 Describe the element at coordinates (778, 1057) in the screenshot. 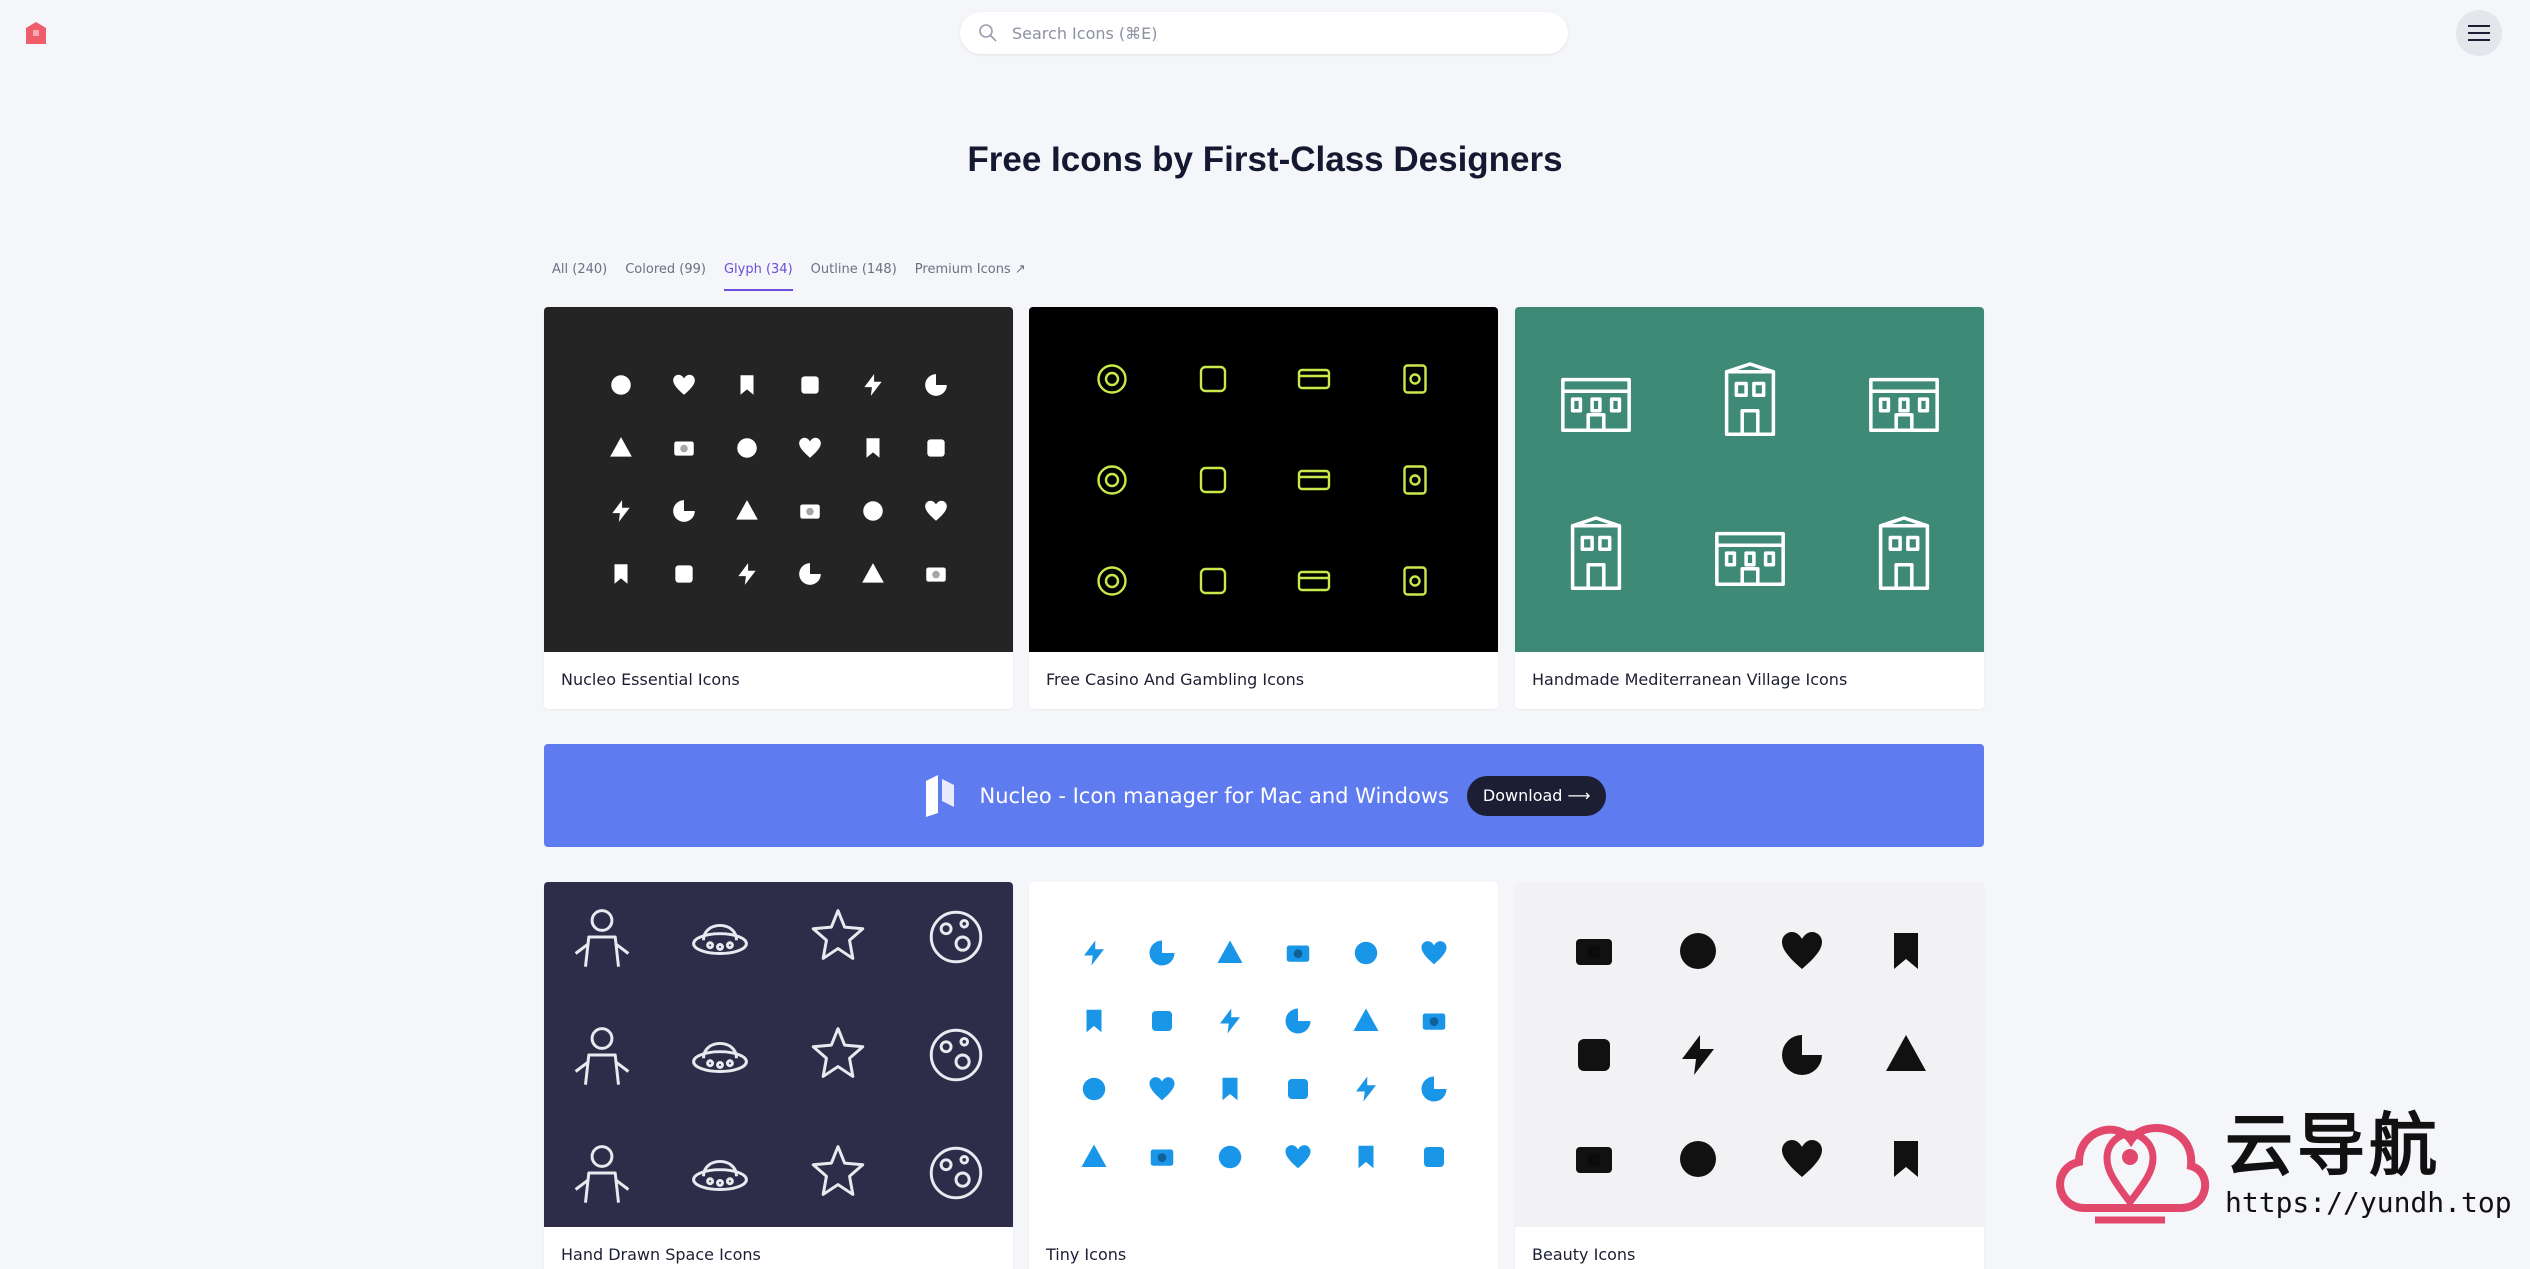

I see `icon-grid` at that location.